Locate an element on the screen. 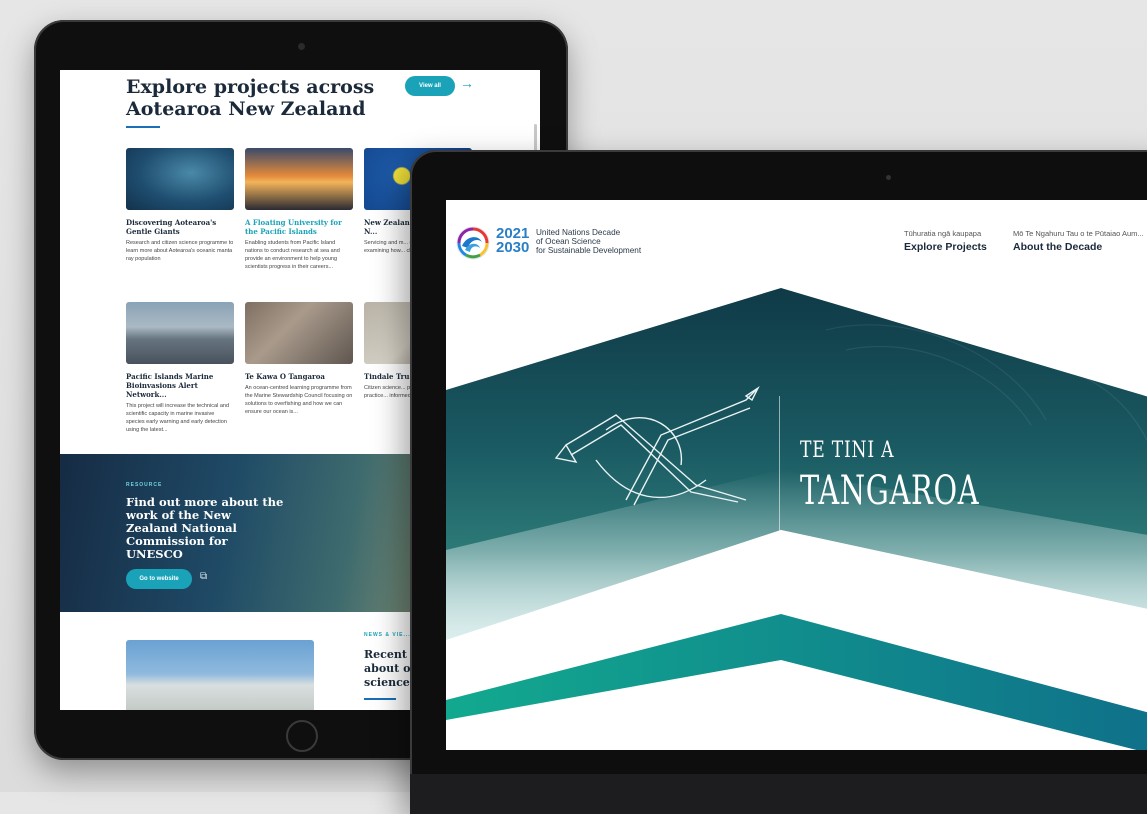  hero-title-line1: TE TINI A is located at coordinates (847, 450).